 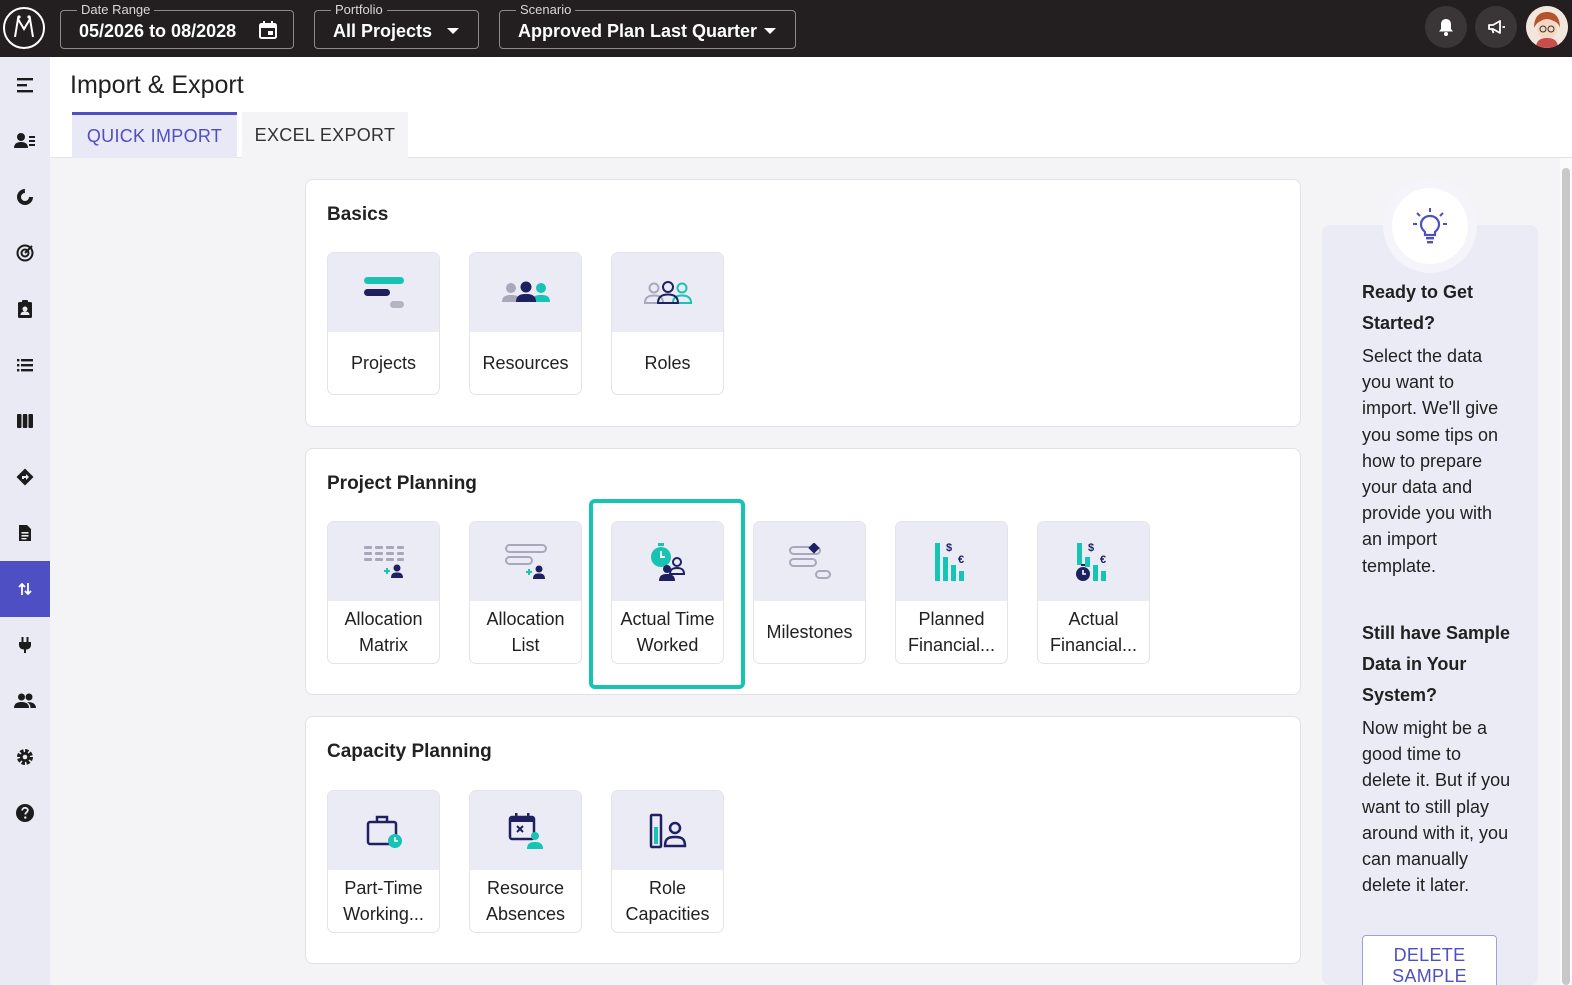 I want to click on stopwatch-person-icon, so click(x=667, y=561).